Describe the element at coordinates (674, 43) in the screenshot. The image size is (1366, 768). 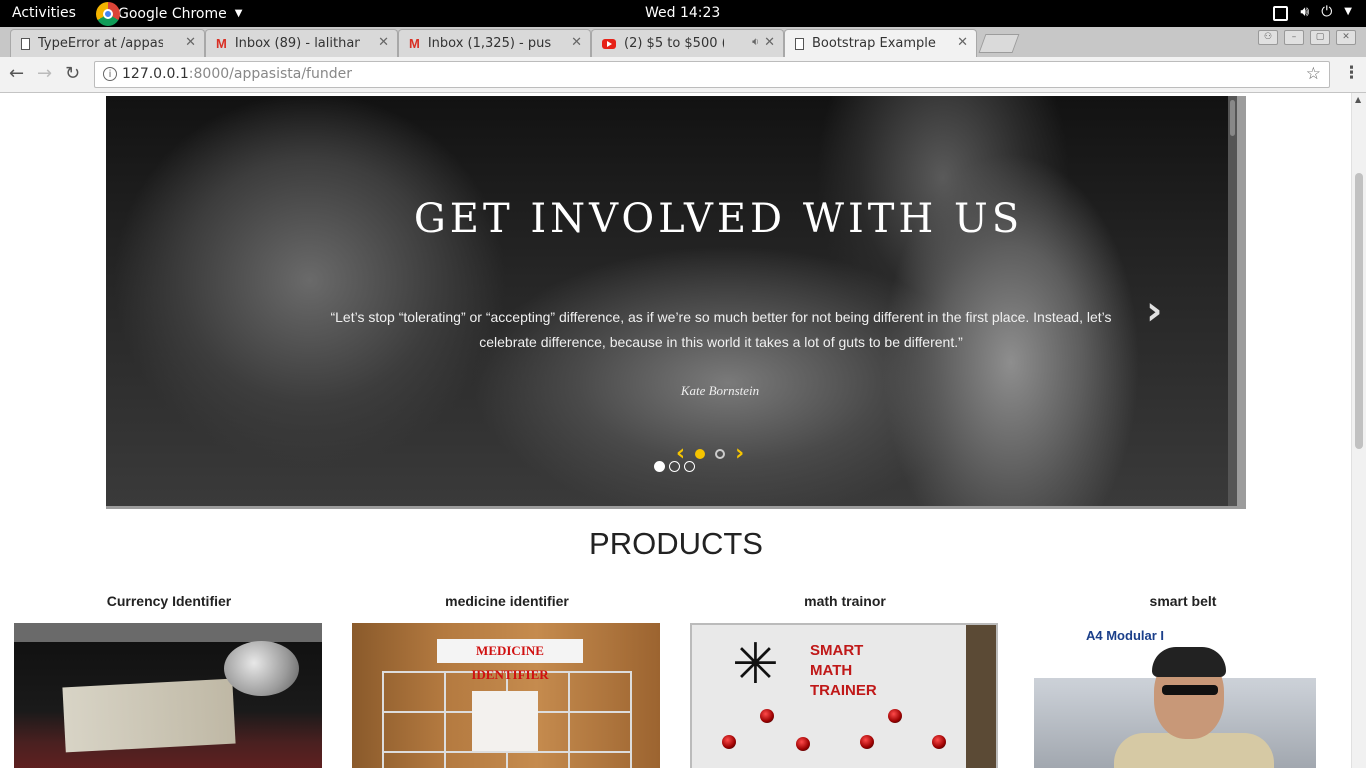
I see `tab-title: (2) $5 to $500 (` at that location.